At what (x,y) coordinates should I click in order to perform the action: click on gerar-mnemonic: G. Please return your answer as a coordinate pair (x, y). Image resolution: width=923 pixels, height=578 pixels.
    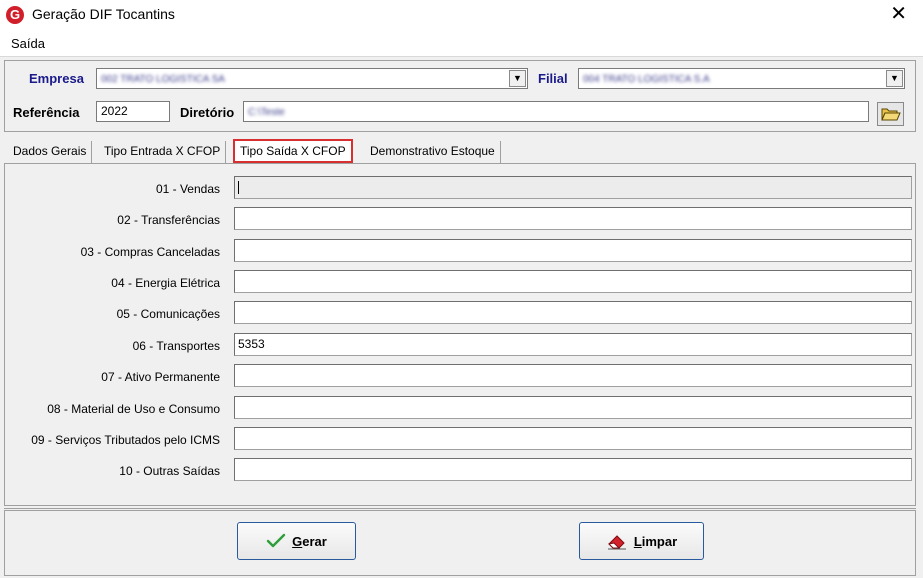
    Looking at the image, I should click on (297, 541).